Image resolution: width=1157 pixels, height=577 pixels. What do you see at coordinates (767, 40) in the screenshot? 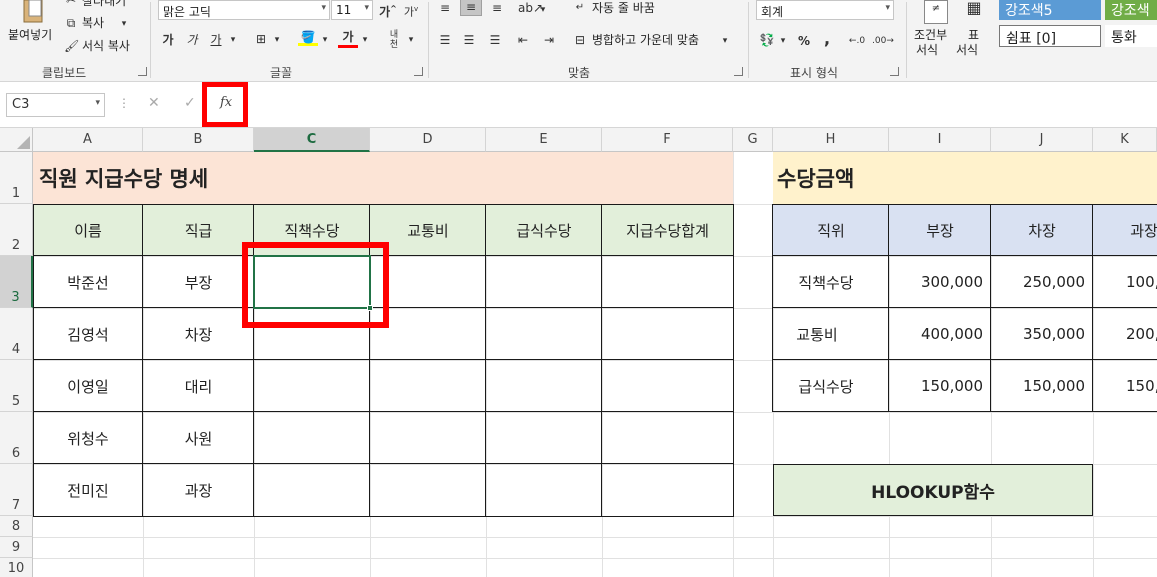
I see `accounting-format-icon: 💱` at bounding box center [767, 40].